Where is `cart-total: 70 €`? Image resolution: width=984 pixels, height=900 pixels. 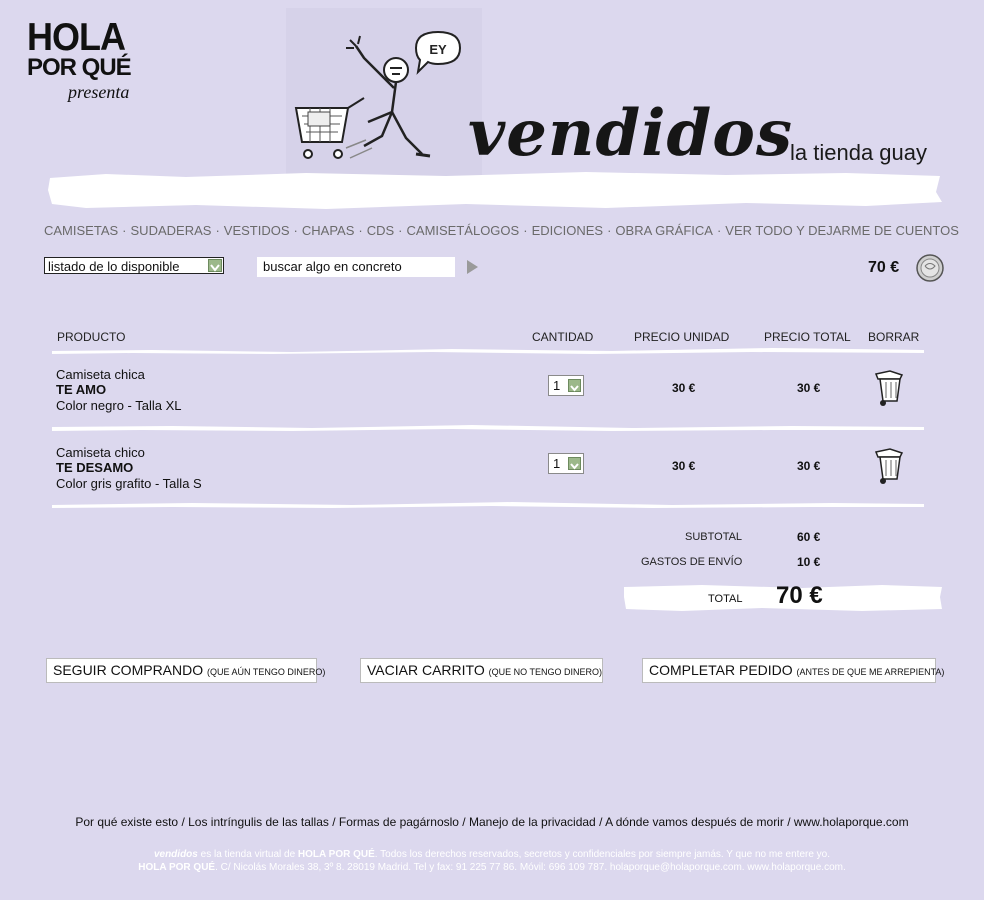
cart-total: 70 € is located at coordinates (884, 267).